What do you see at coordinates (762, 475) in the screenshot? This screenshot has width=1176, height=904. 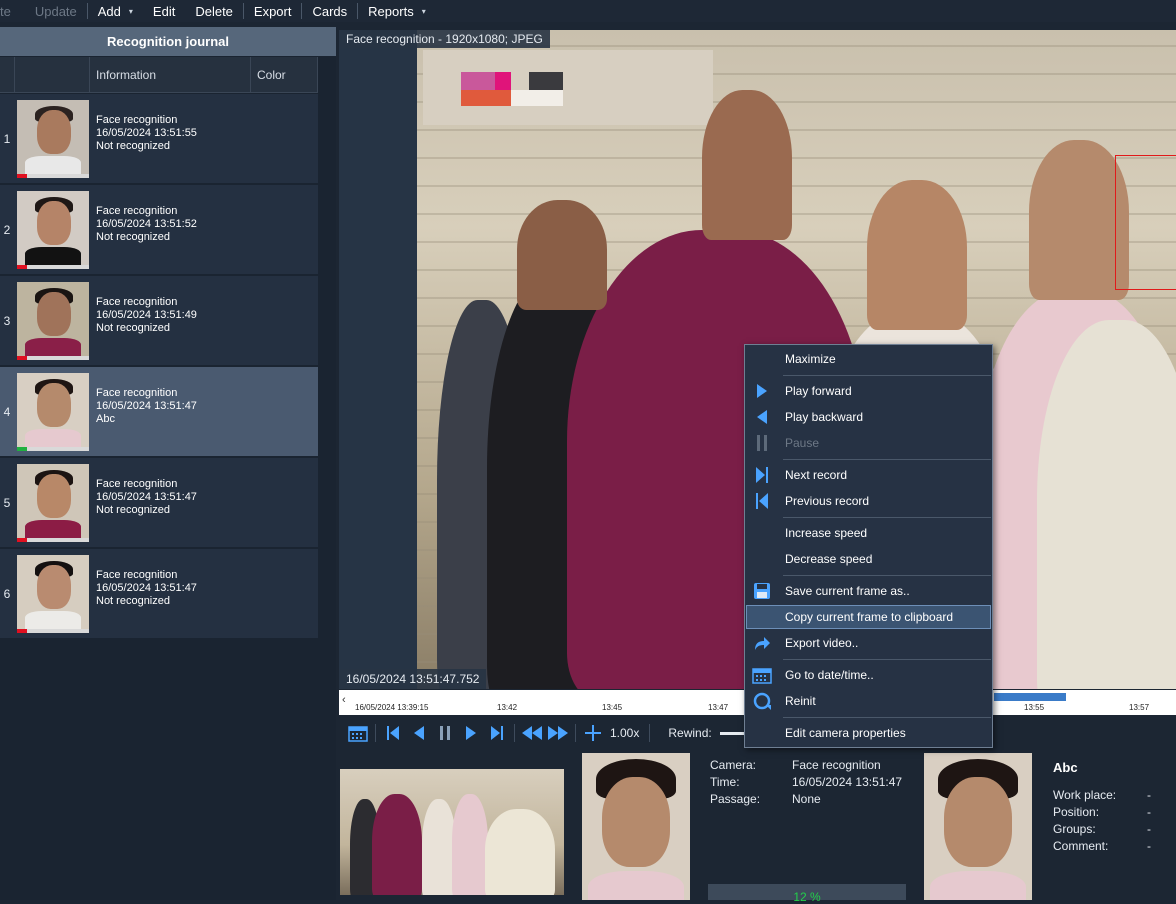 I see `next-record-icon` at bounding box center [762, 475].